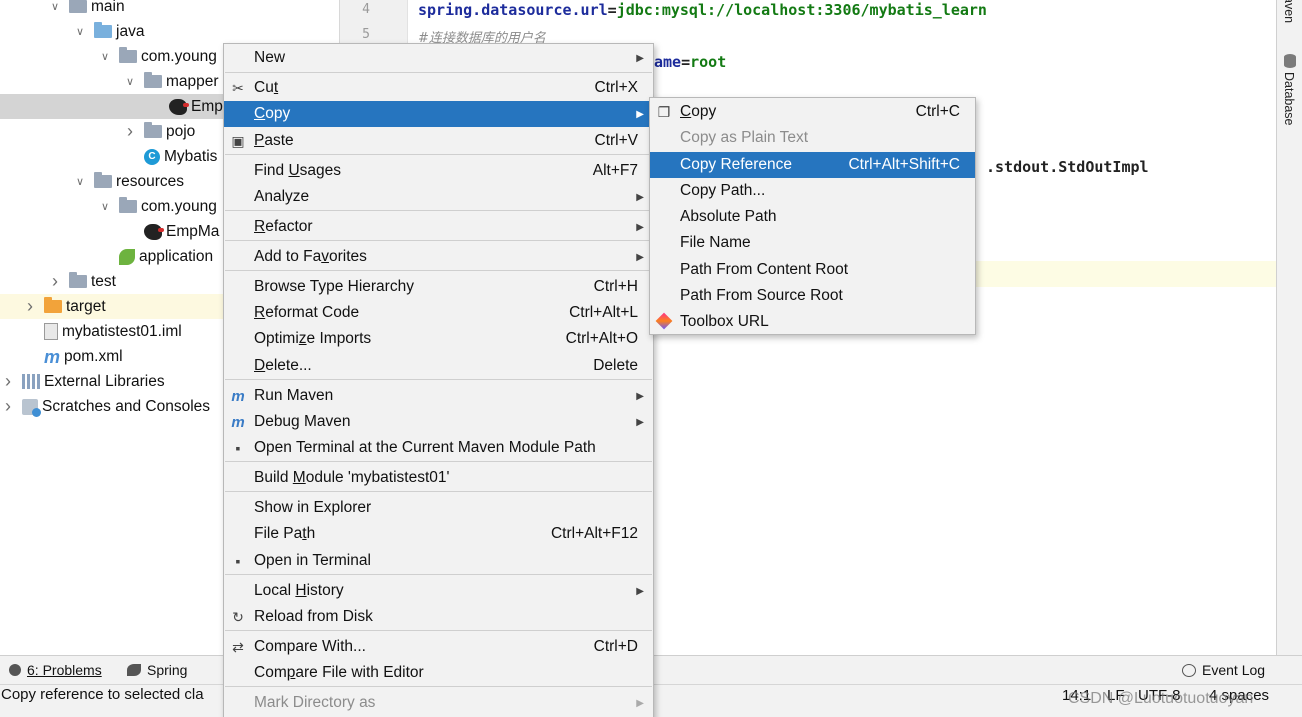  What do you see at coordinates (438, 478) in the screenshot?
I see `context-menu-item-build-module-mybatistest01: Build Module 'mybatistest01'` at bounding box center [438, 478].